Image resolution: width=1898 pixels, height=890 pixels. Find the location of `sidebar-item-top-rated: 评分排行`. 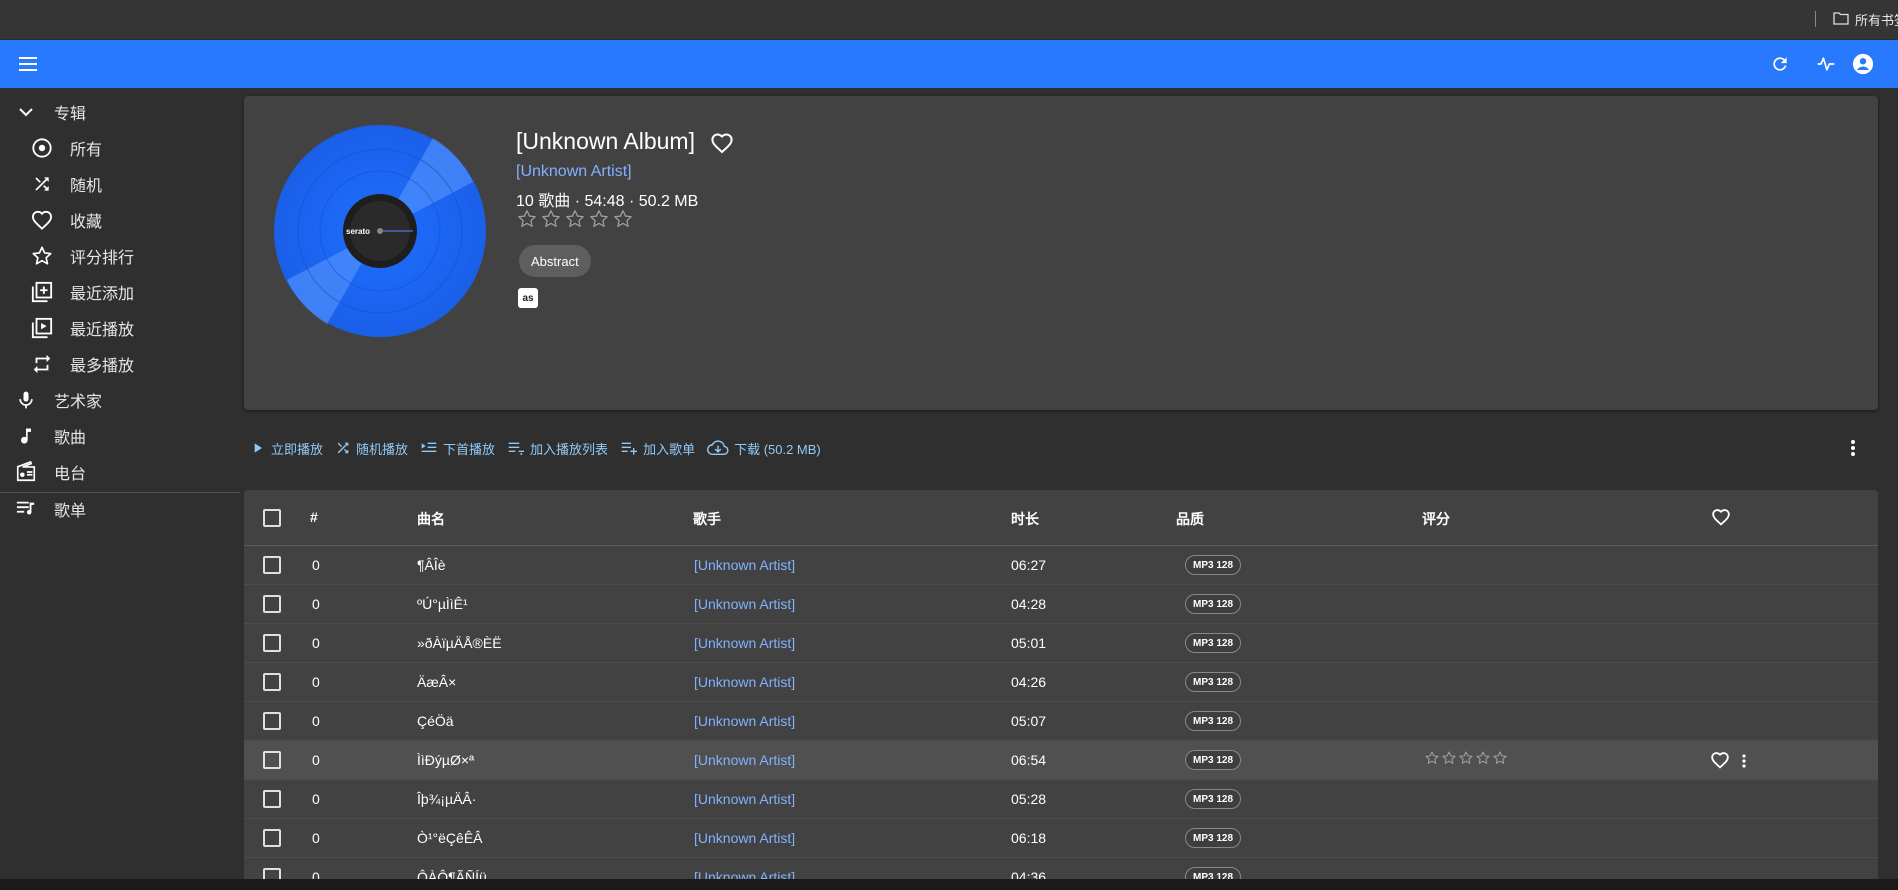

sidebar-item-top-rated: 评分排行 is located at coordinates (120, 256).